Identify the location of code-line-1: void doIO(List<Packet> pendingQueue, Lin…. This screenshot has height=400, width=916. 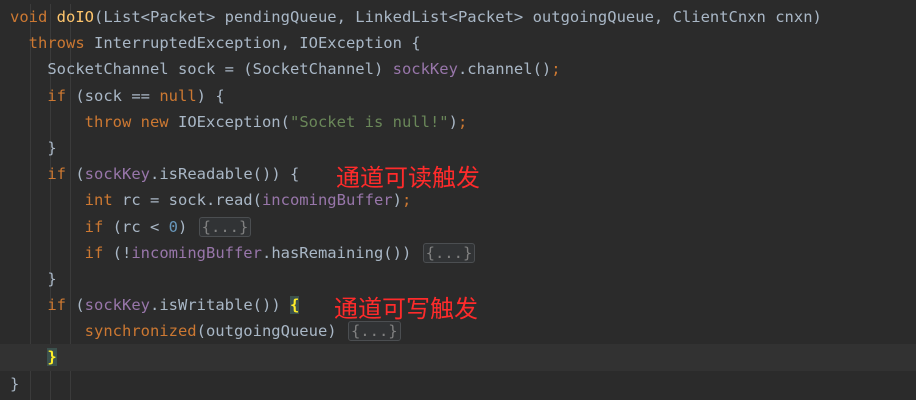
(458, 17).